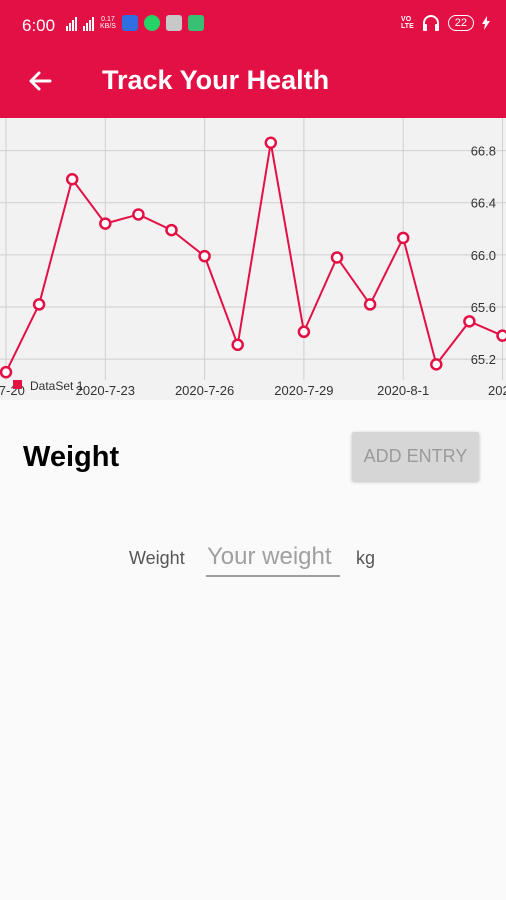 The height and width of the screenshot is (900, 506). Describe the element at coordinates (57, 386) in the screenshot. I see `legend-label: DataSet 1` at that location.